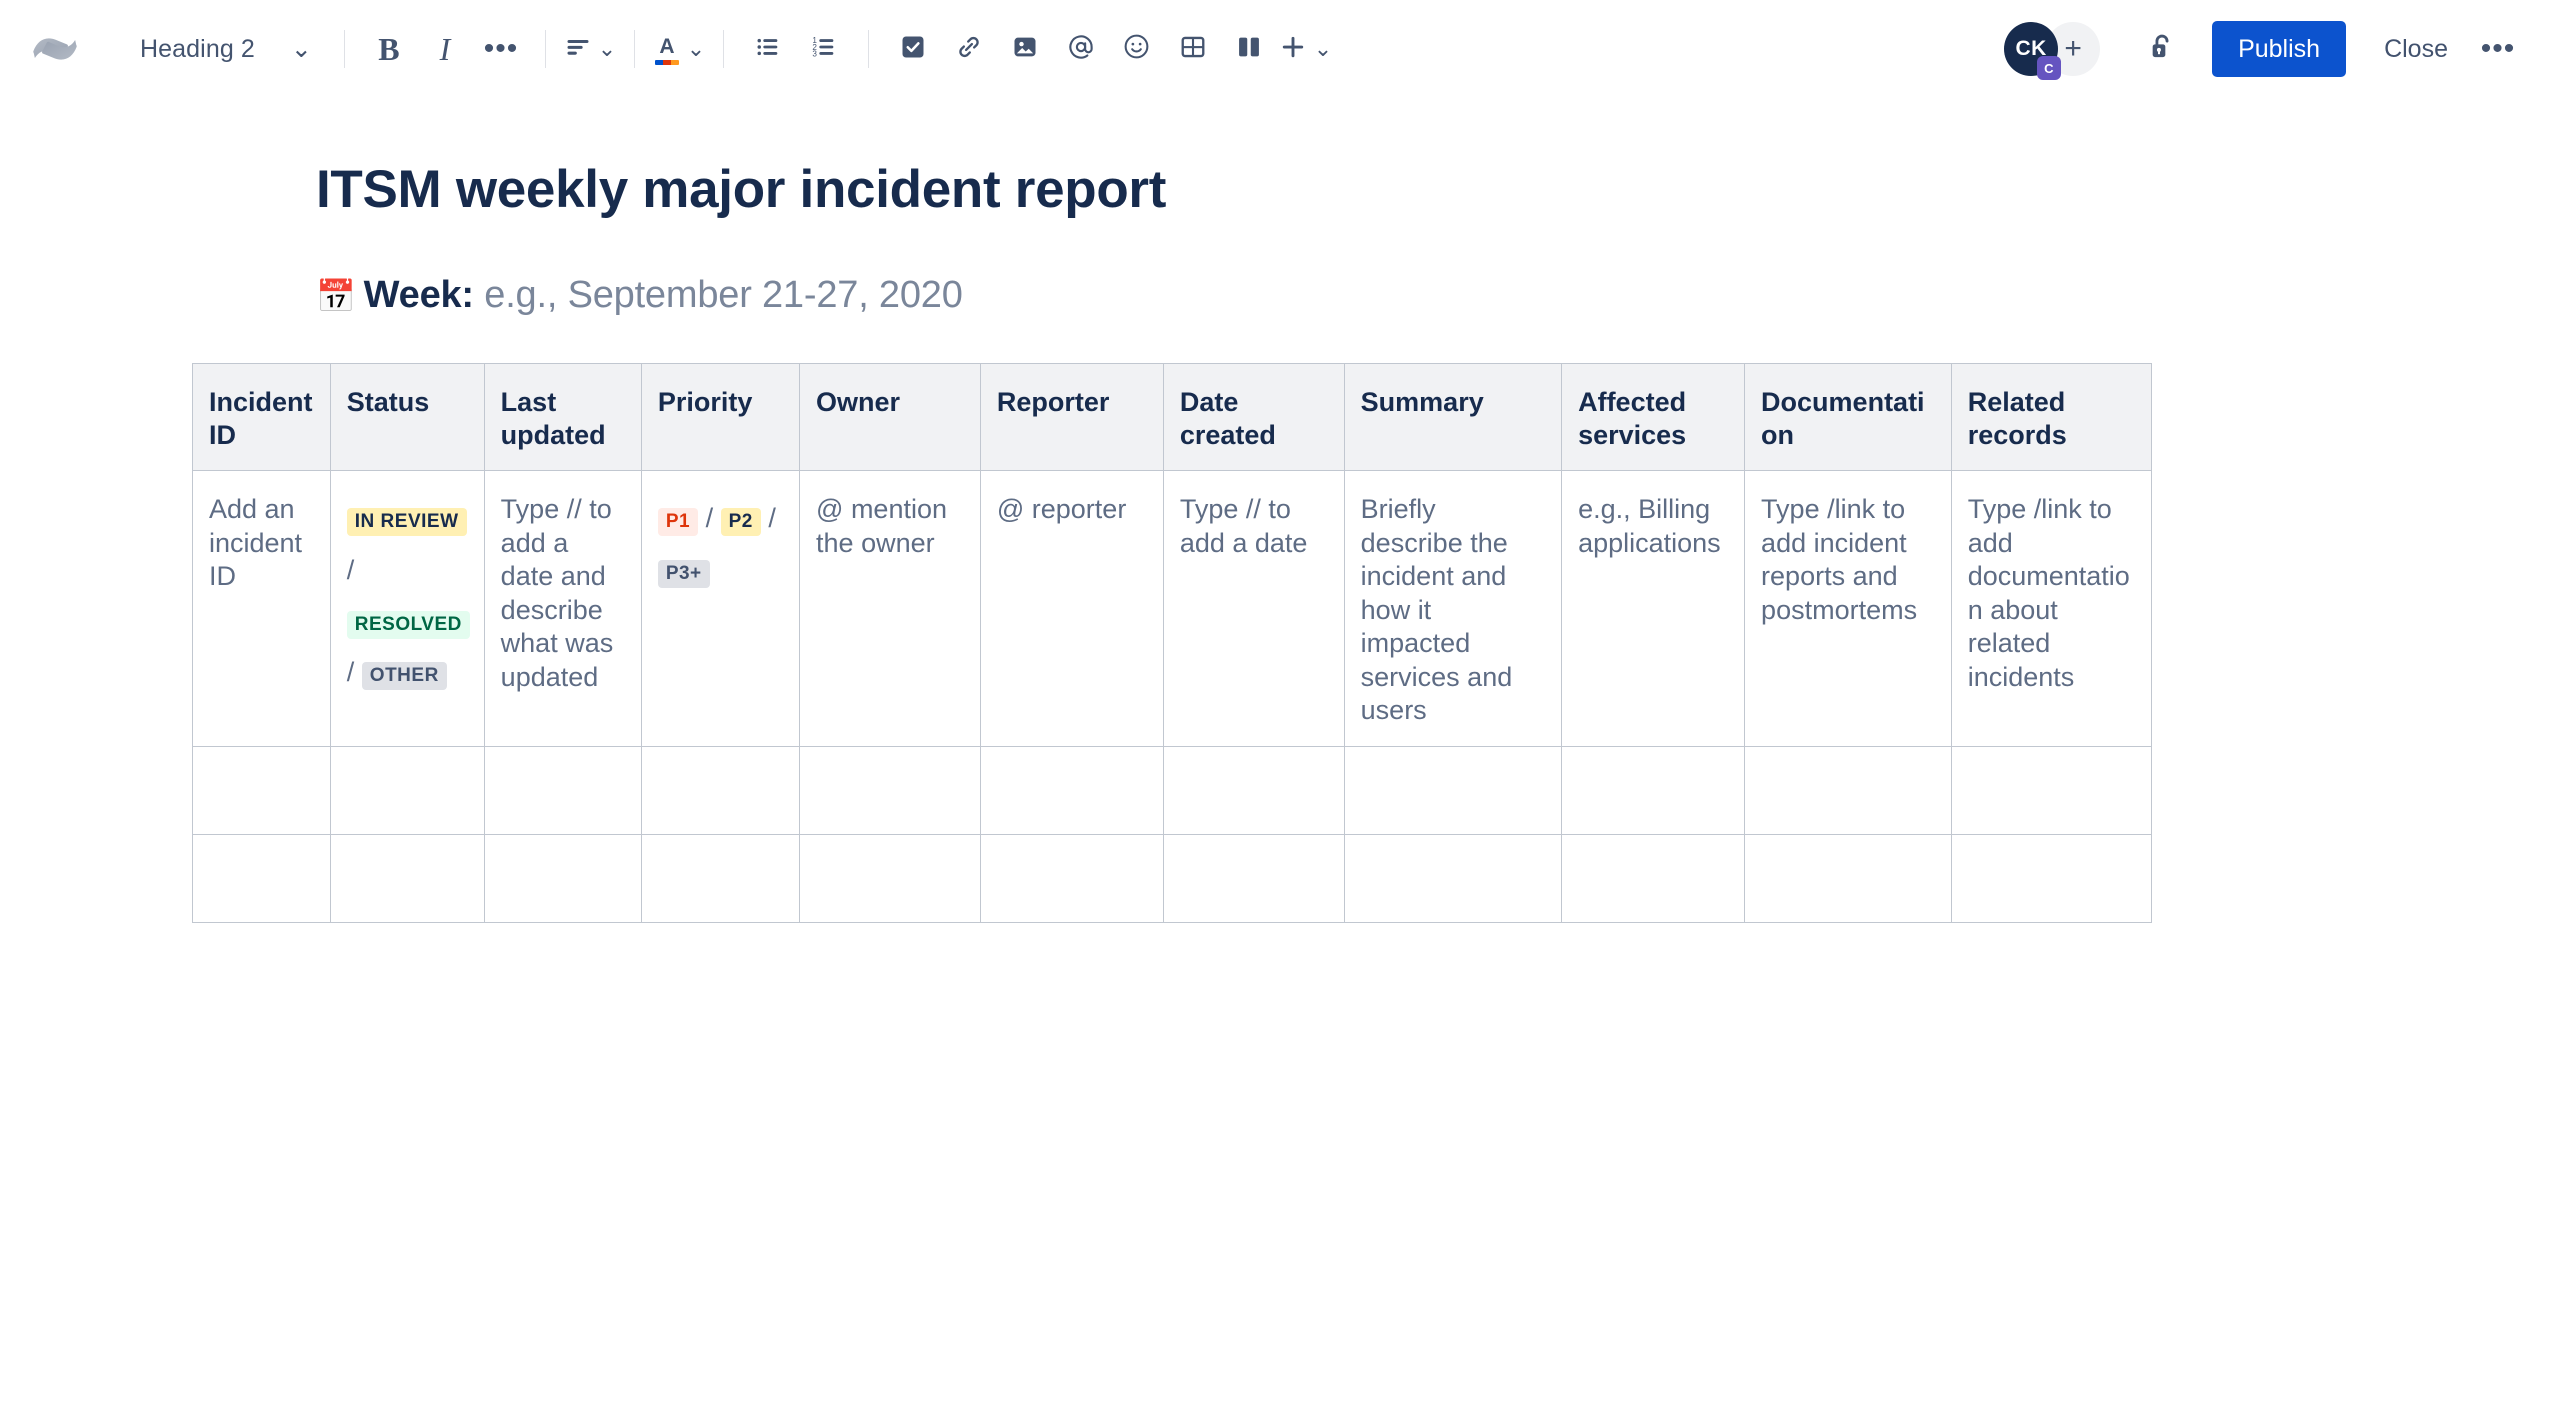  What do you see at coordinates (1071, 608) in the screenshot?
I see `cell-reporter: @ reporter` at bounding box center [1071, 608].